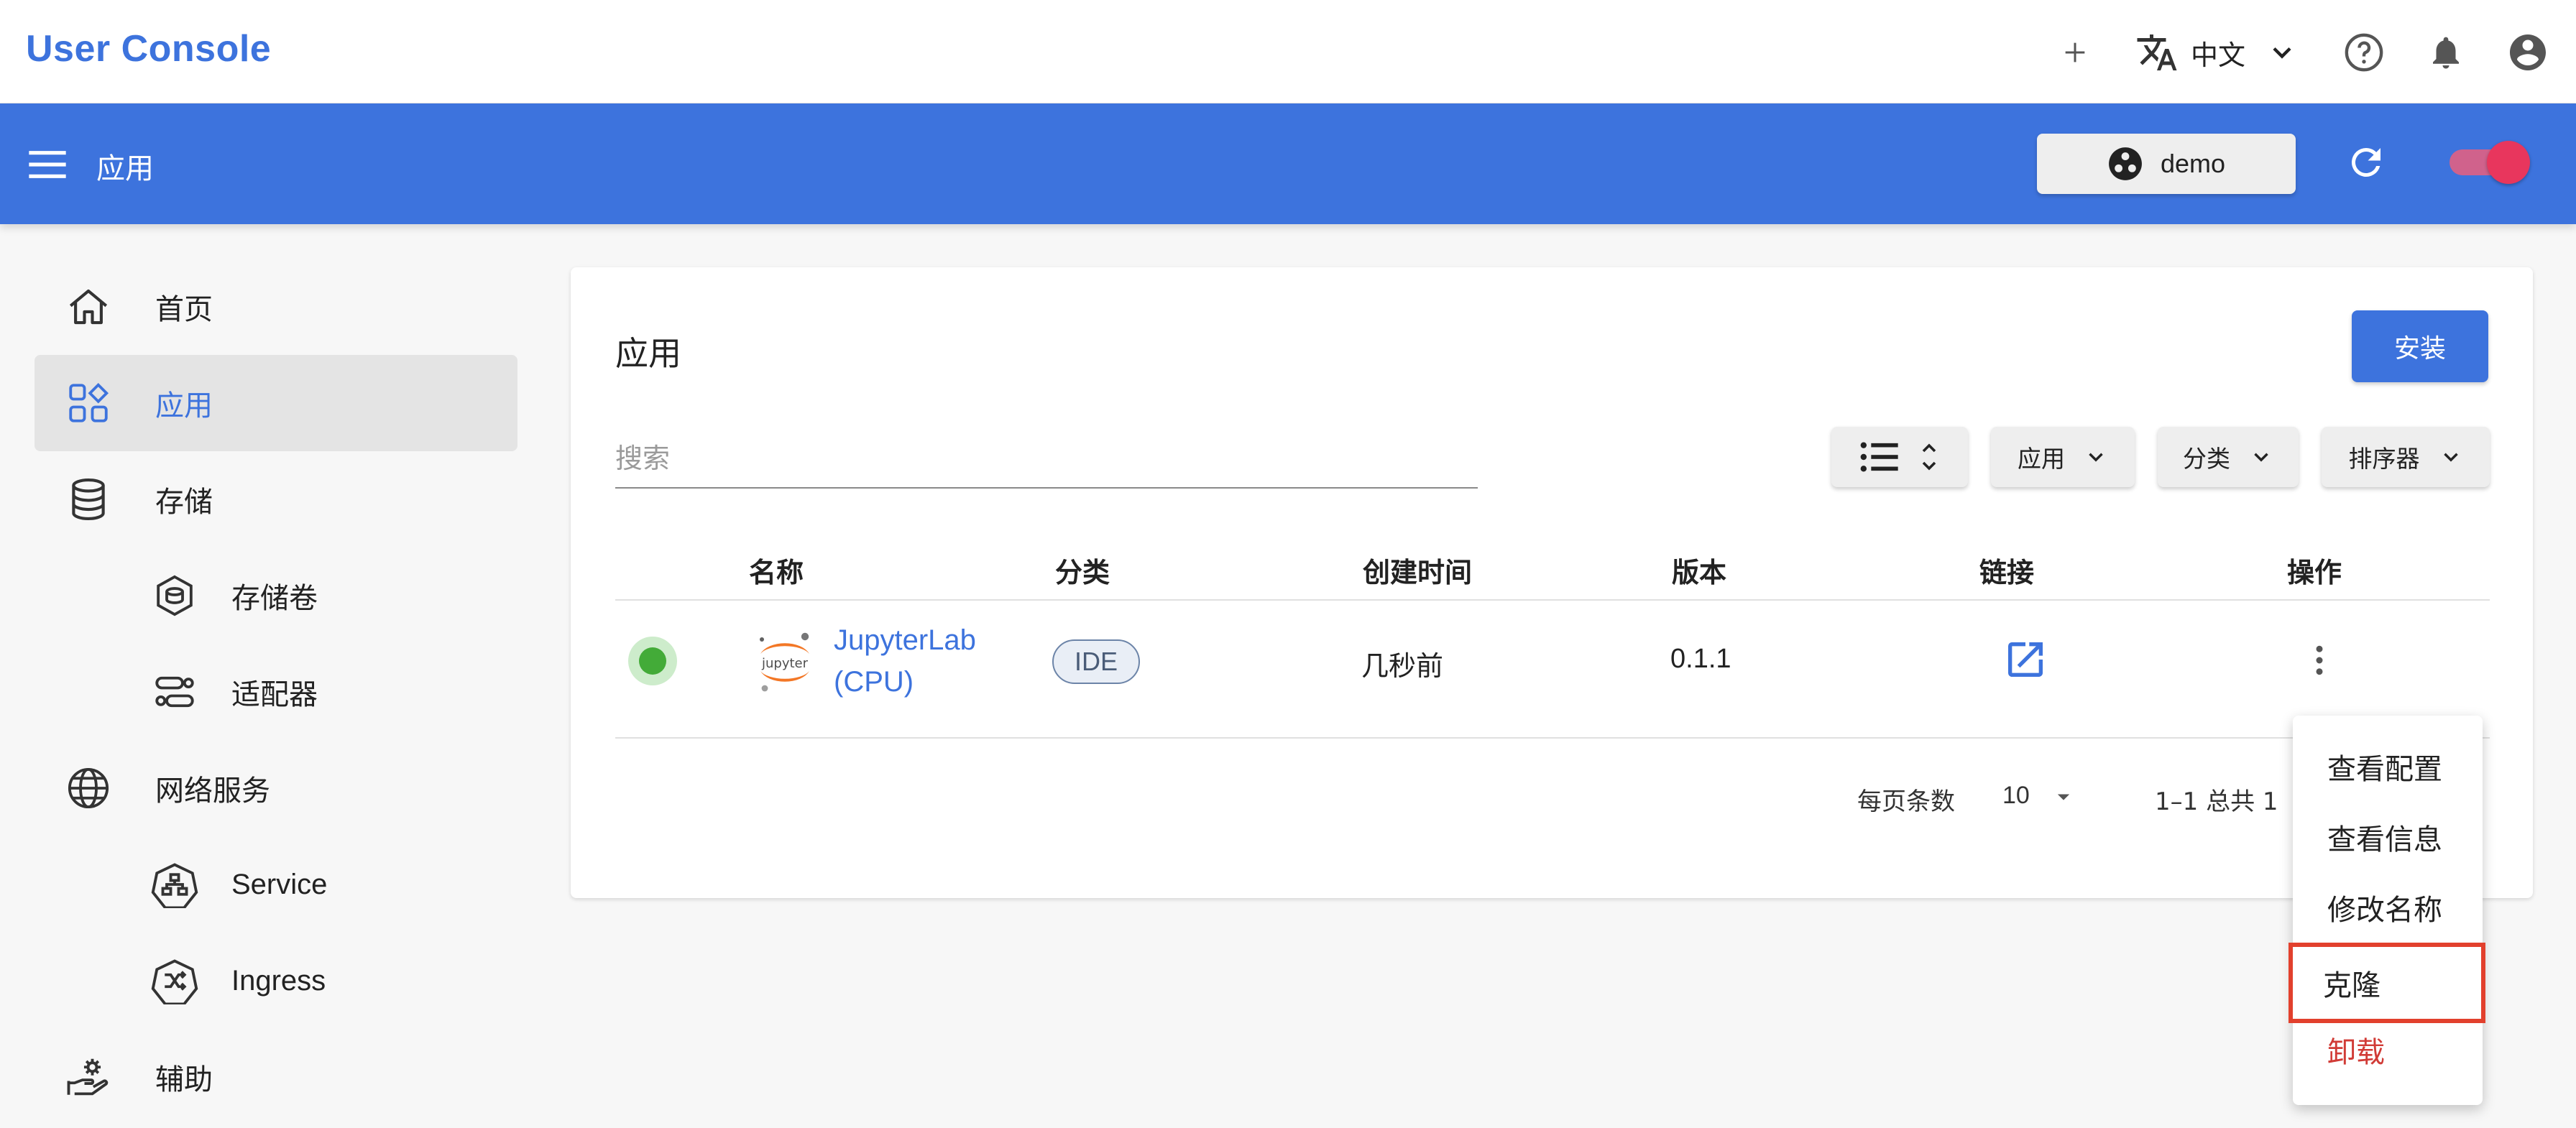 The height and width of the screenshot is (1128, 2576). What do you see at coordinates (2388, 1049) in the screenshot?
I see `menu-item-uninstall: 卸载` at bounding box center [2388, 1049].